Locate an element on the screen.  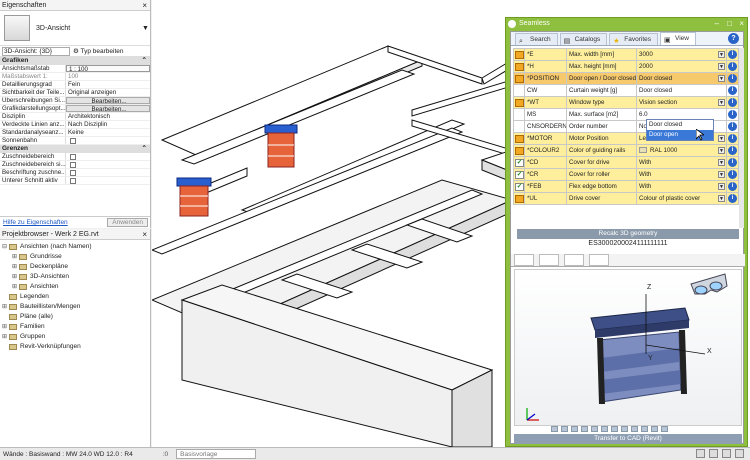
property-row: Ansichtsmaßstab 1 : 100 is located at coordinates (75, 69).